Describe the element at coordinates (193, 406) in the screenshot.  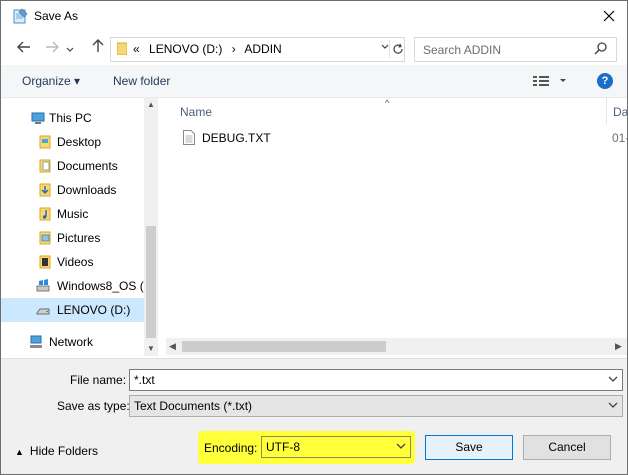
I see `save-as-type-value: Text Documents (*.txt)` at that location.